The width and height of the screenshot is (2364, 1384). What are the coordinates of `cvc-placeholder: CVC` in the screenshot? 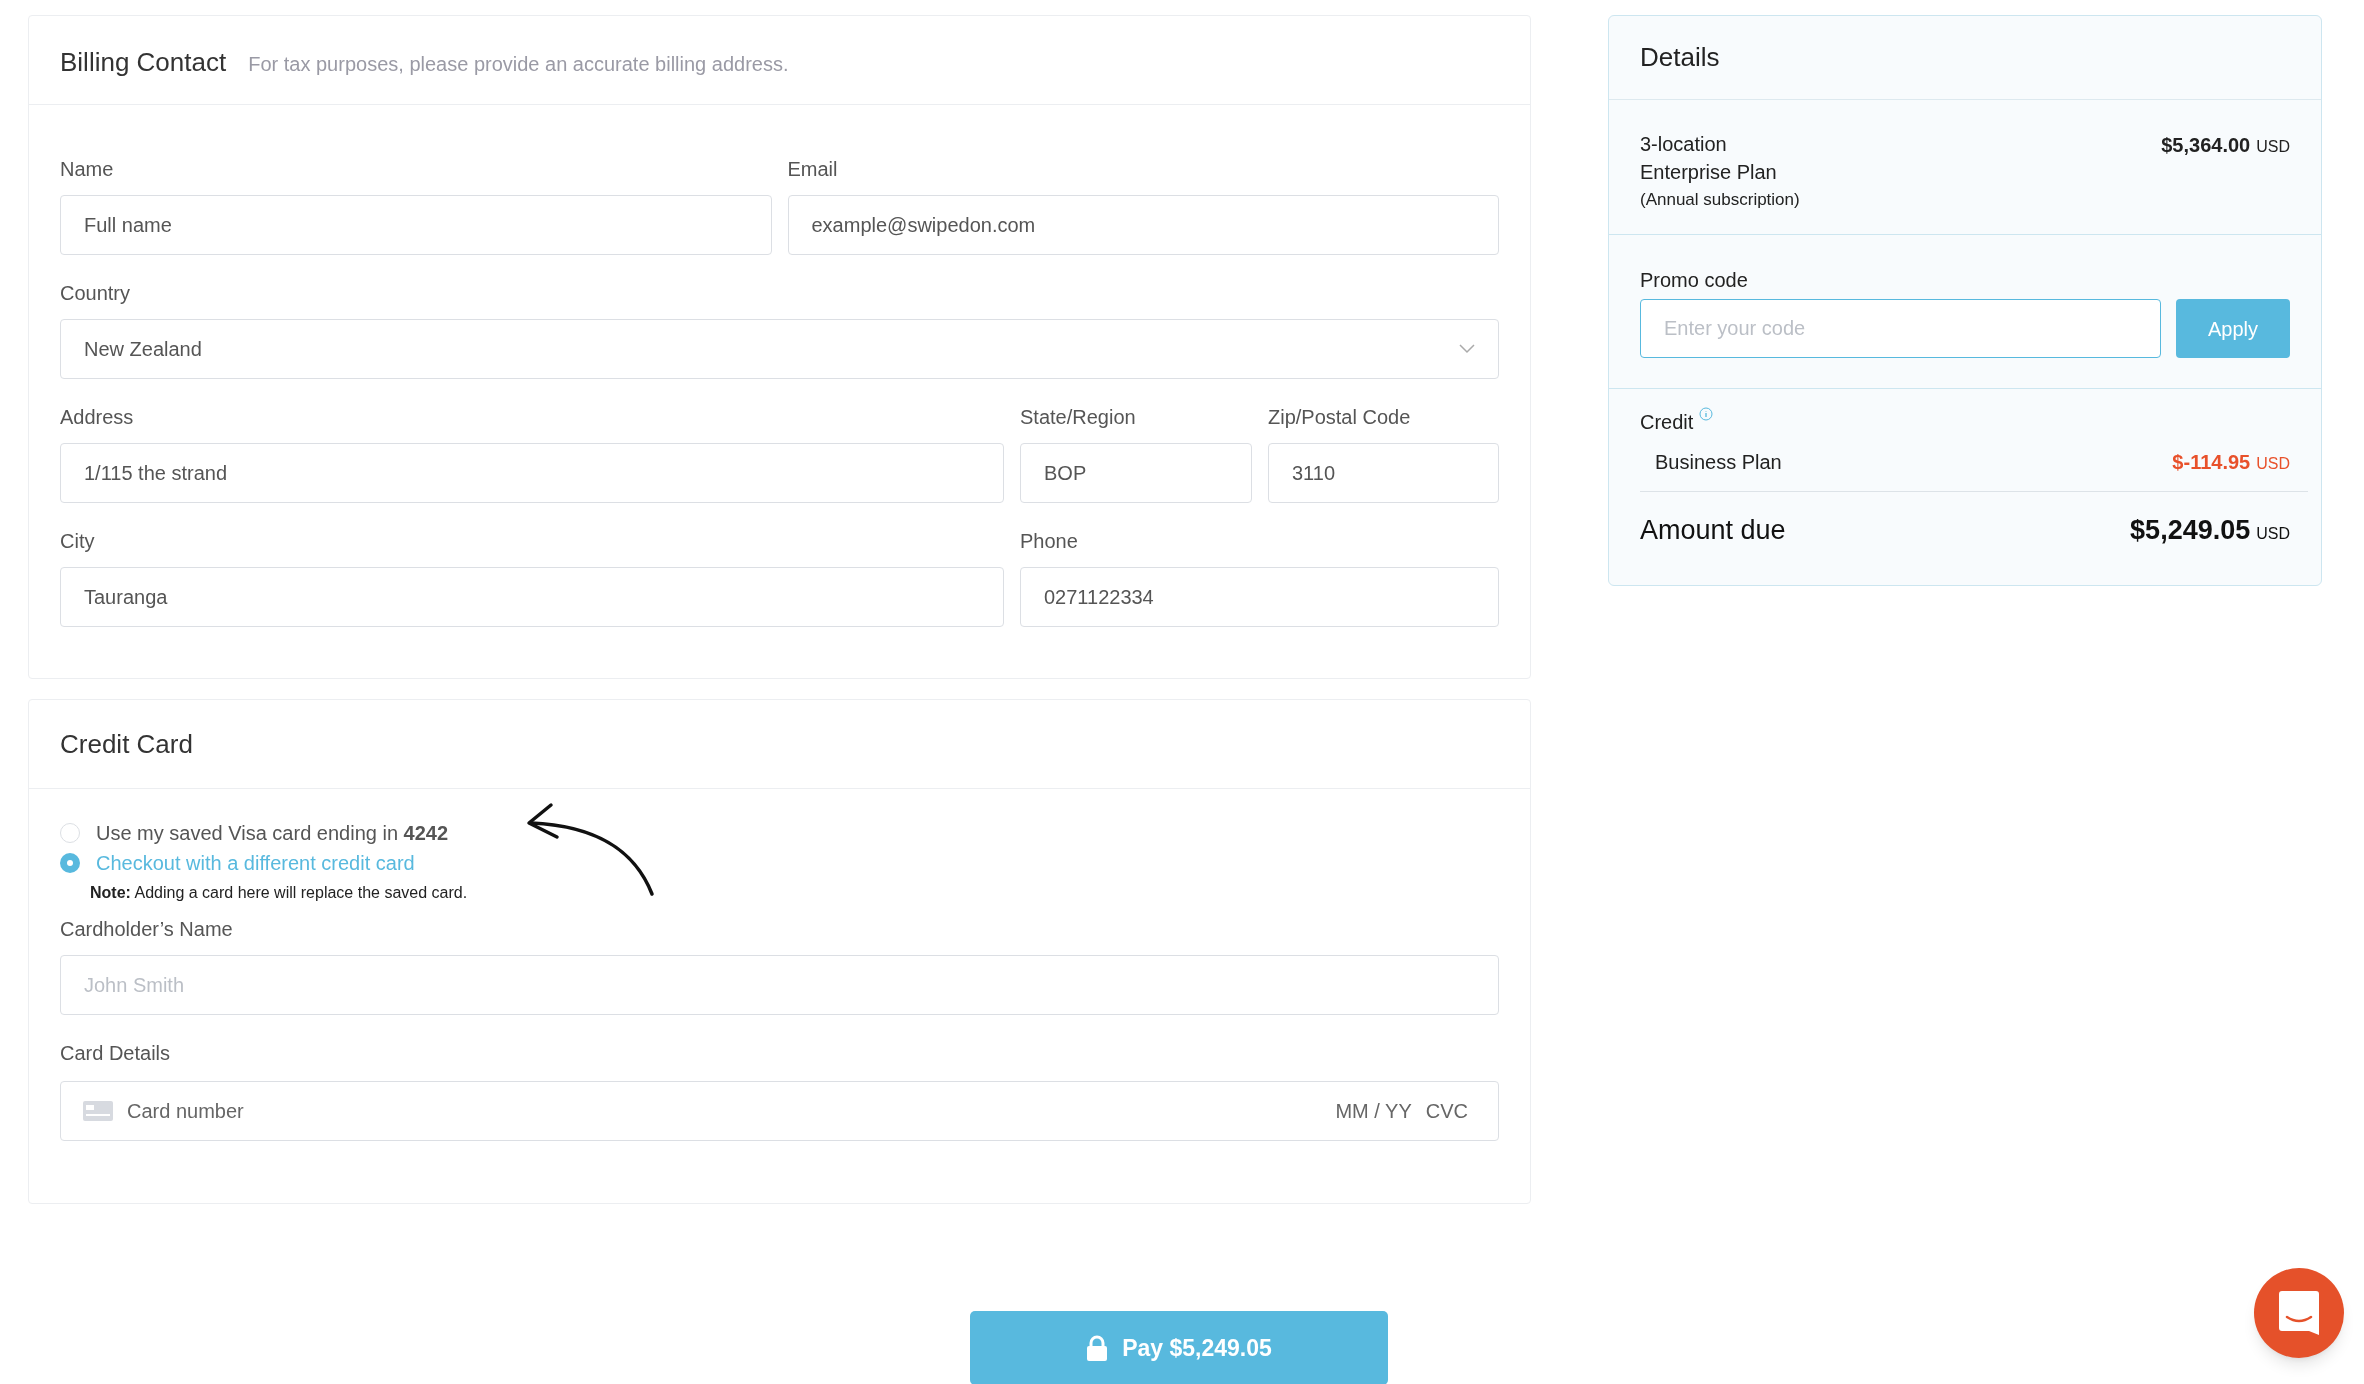 It's located at (1446, 1111).